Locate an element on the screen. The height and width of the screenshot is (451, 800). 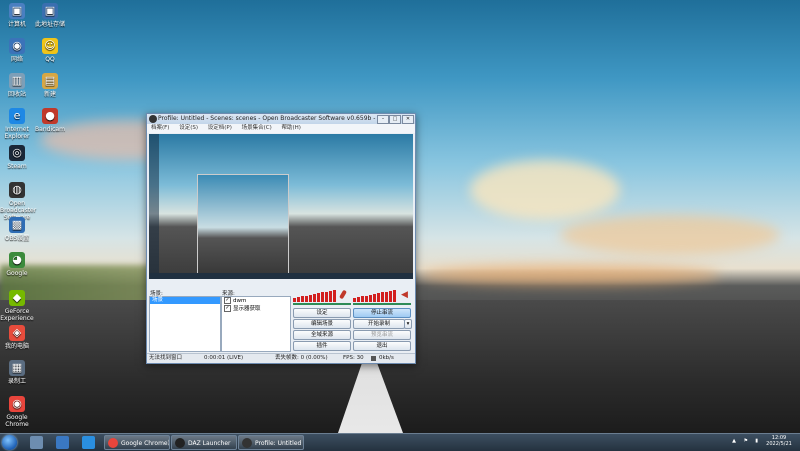
close-button: ✕ is located at coordinates (408, 119).